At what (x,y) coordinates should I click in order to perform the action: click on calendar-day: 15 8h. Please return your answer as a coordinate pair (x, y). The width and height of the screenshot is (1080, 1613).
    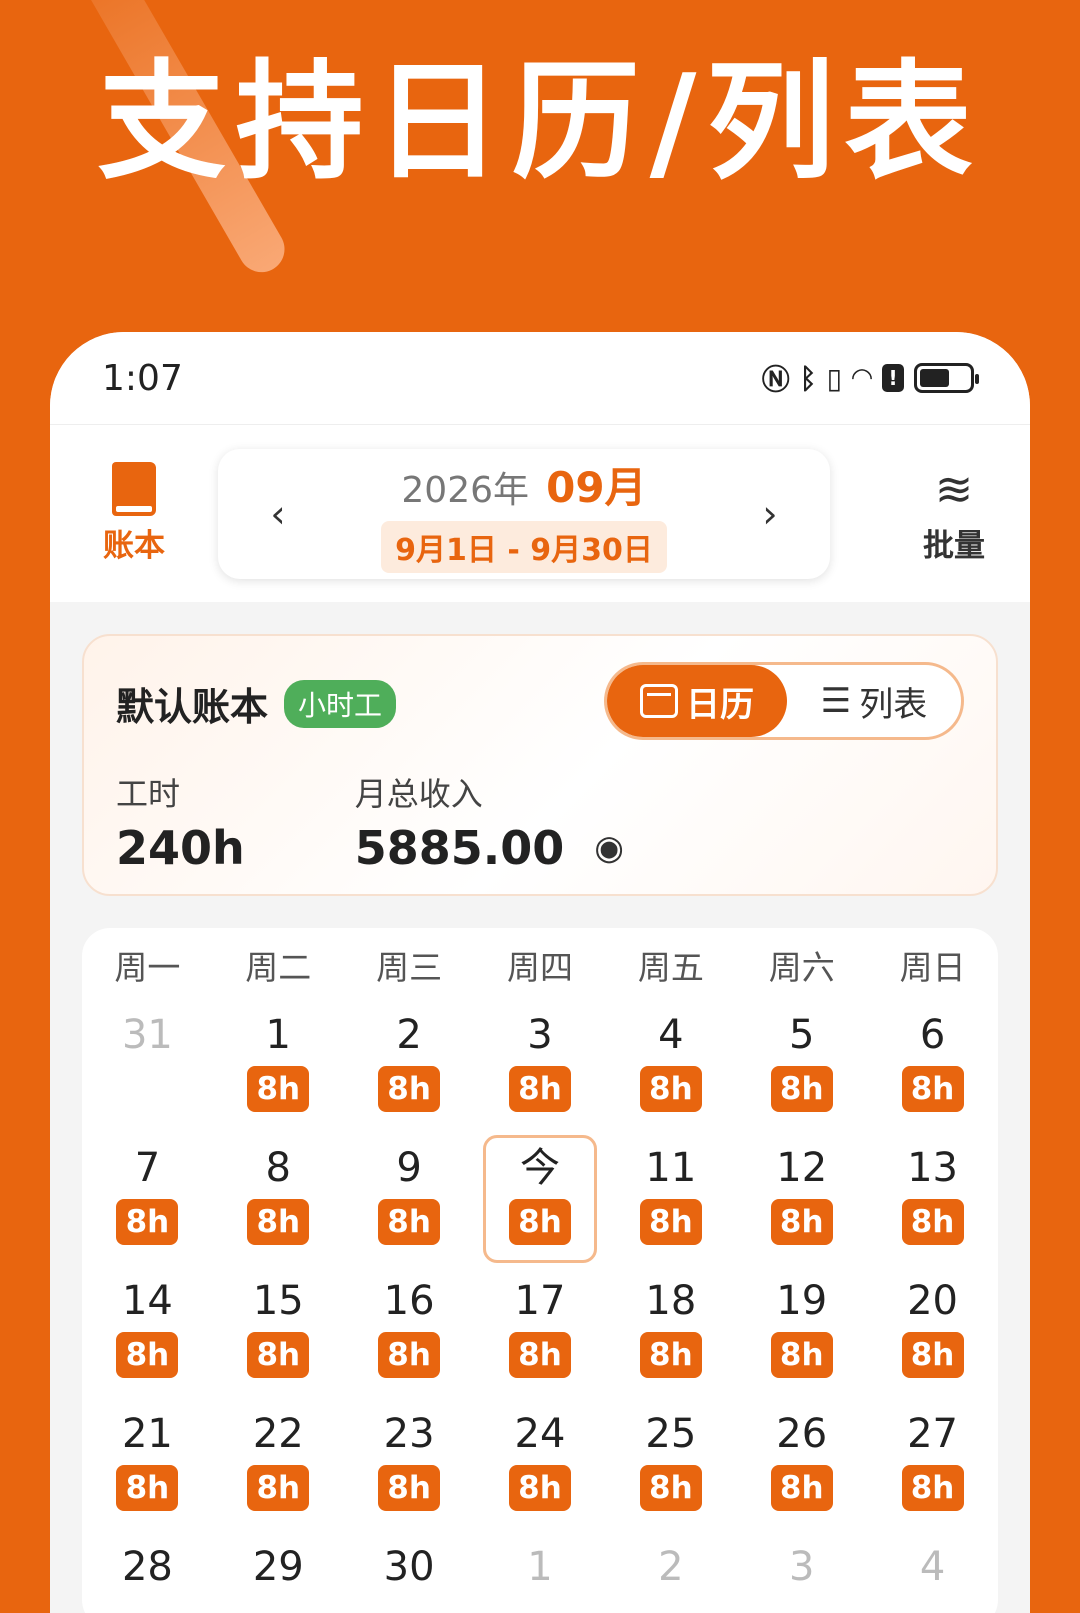
    Looking at the image, I should click on (278, 1324).